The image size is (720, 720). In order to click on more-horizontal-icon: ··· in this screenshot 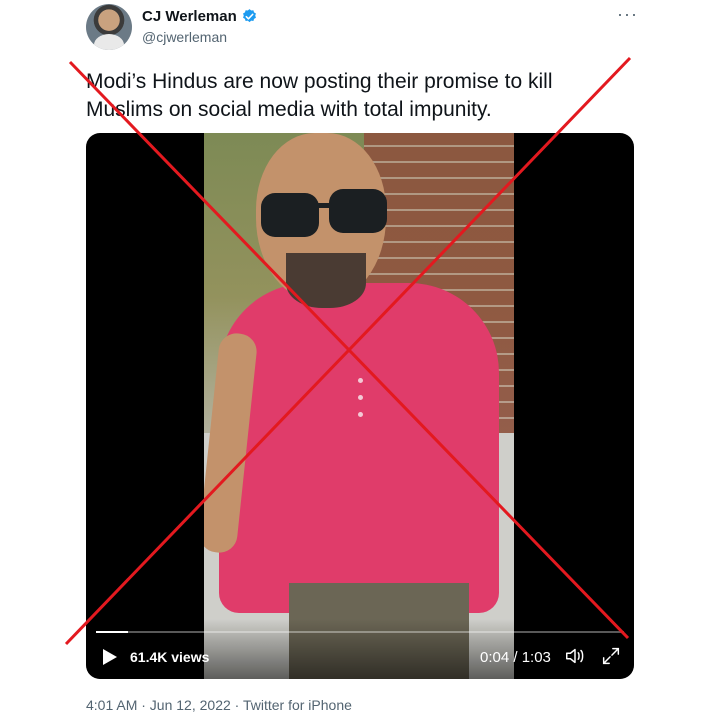, I will do `click(627, 14)`.